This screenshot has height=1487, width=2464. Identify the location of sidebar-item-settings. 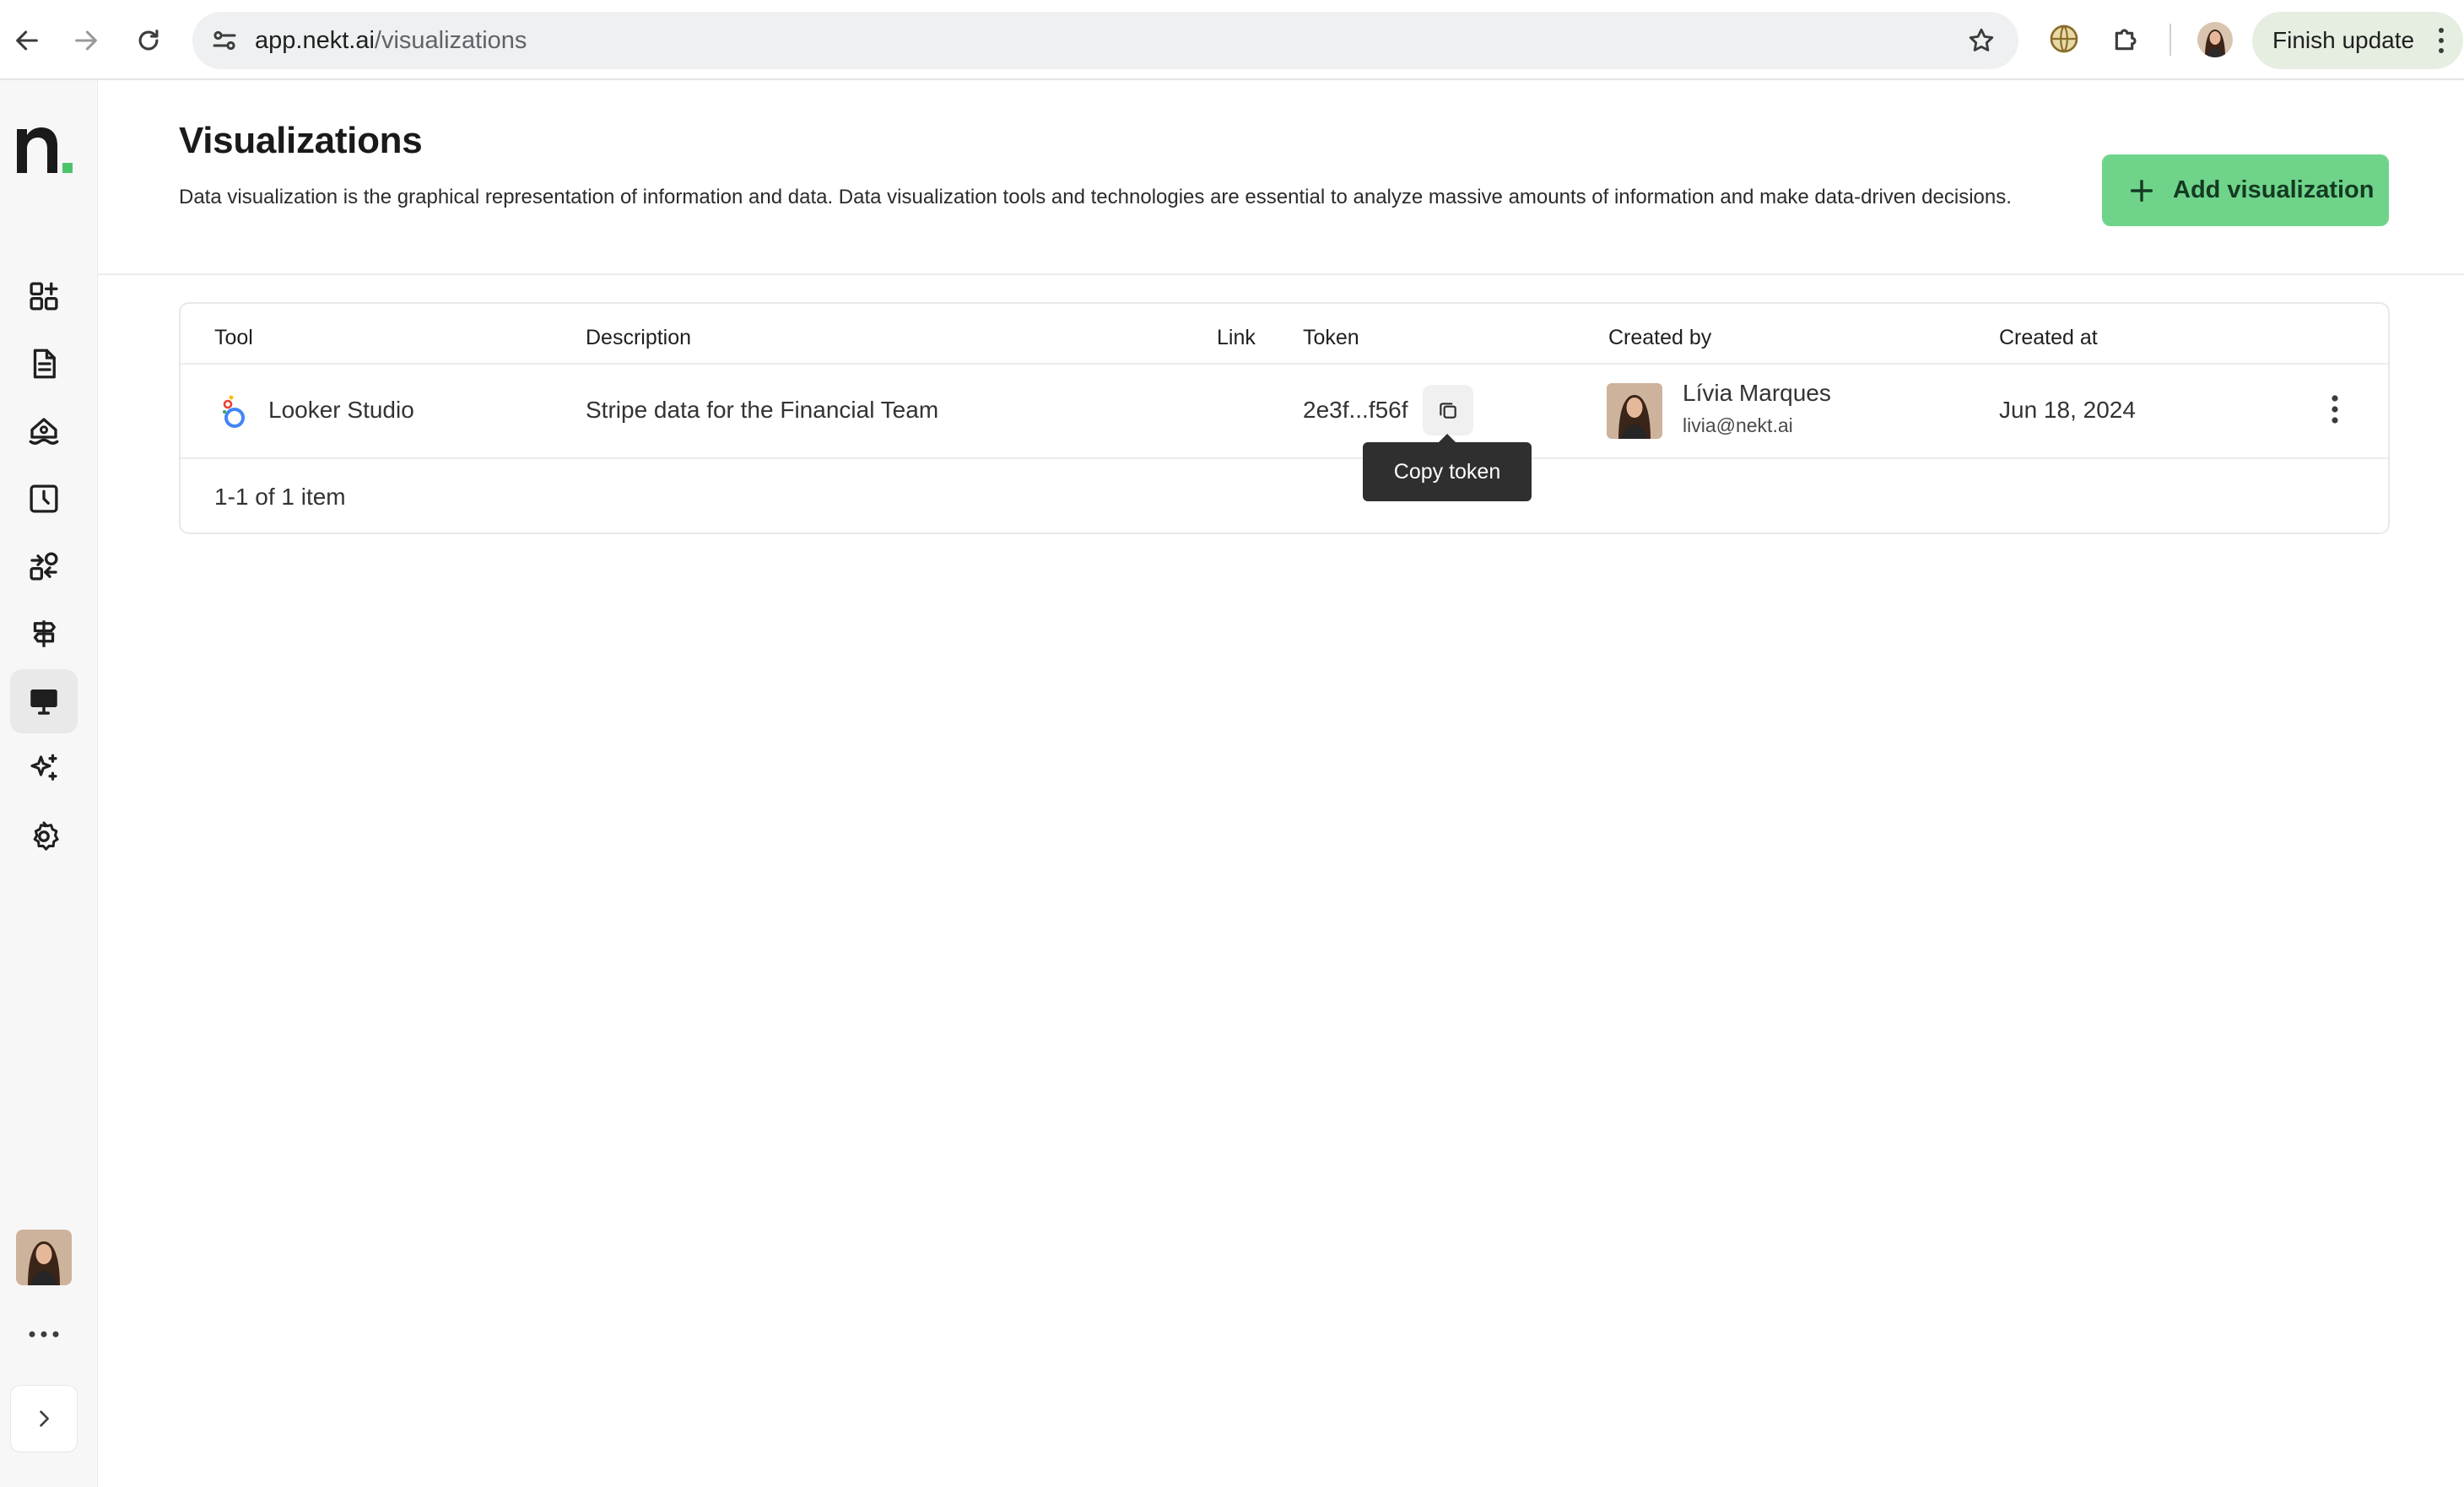
(44, 836).